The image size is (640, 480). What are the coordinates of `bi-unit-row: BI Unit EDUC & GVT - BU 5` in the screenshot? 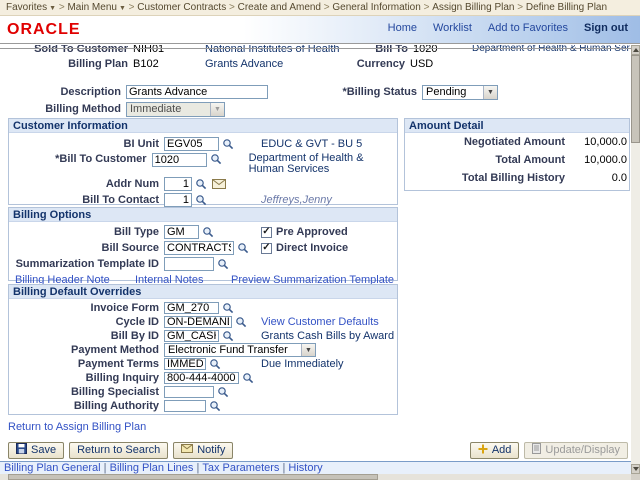 It's located at (204, 144).